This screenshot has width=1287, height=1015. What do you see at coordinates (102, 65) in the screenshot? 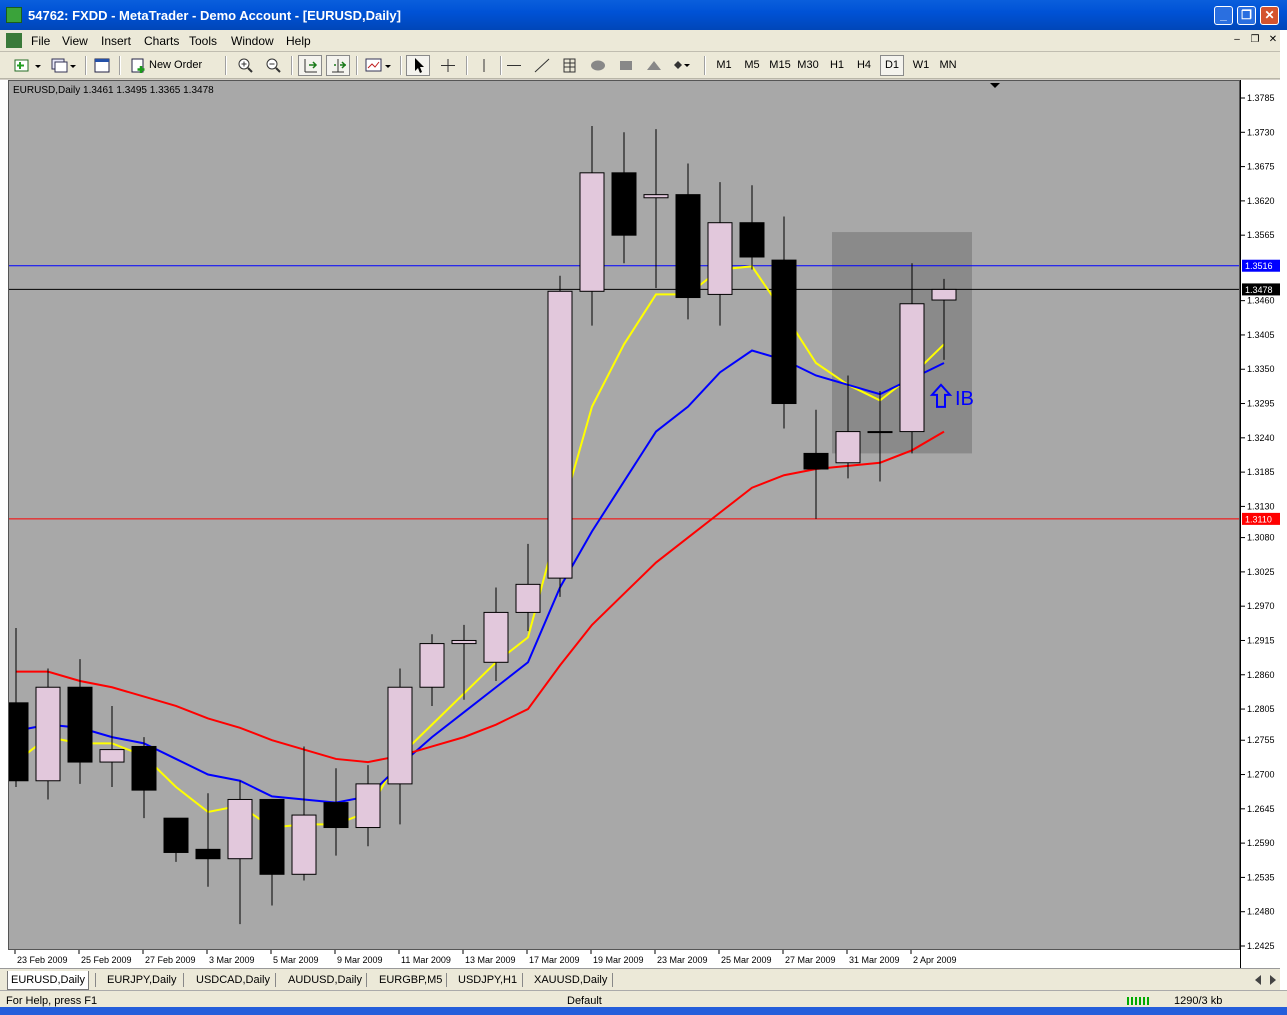
I see `market-watch-button` at bounding box center [102, 65].